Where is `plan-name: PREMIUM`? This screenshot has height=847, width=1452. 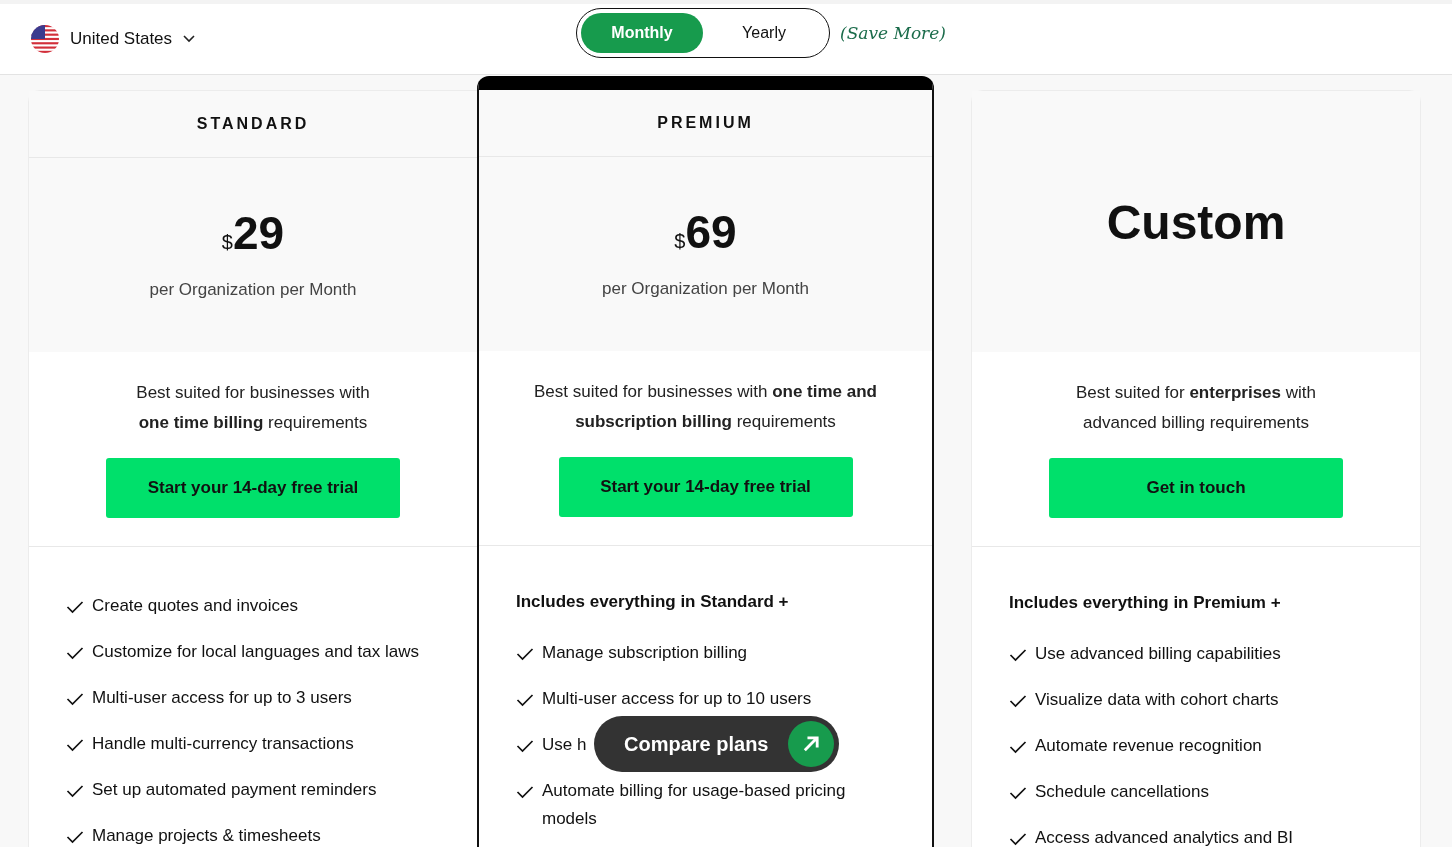 plan-name: PREMIUM is located at coordinates (705, 123).